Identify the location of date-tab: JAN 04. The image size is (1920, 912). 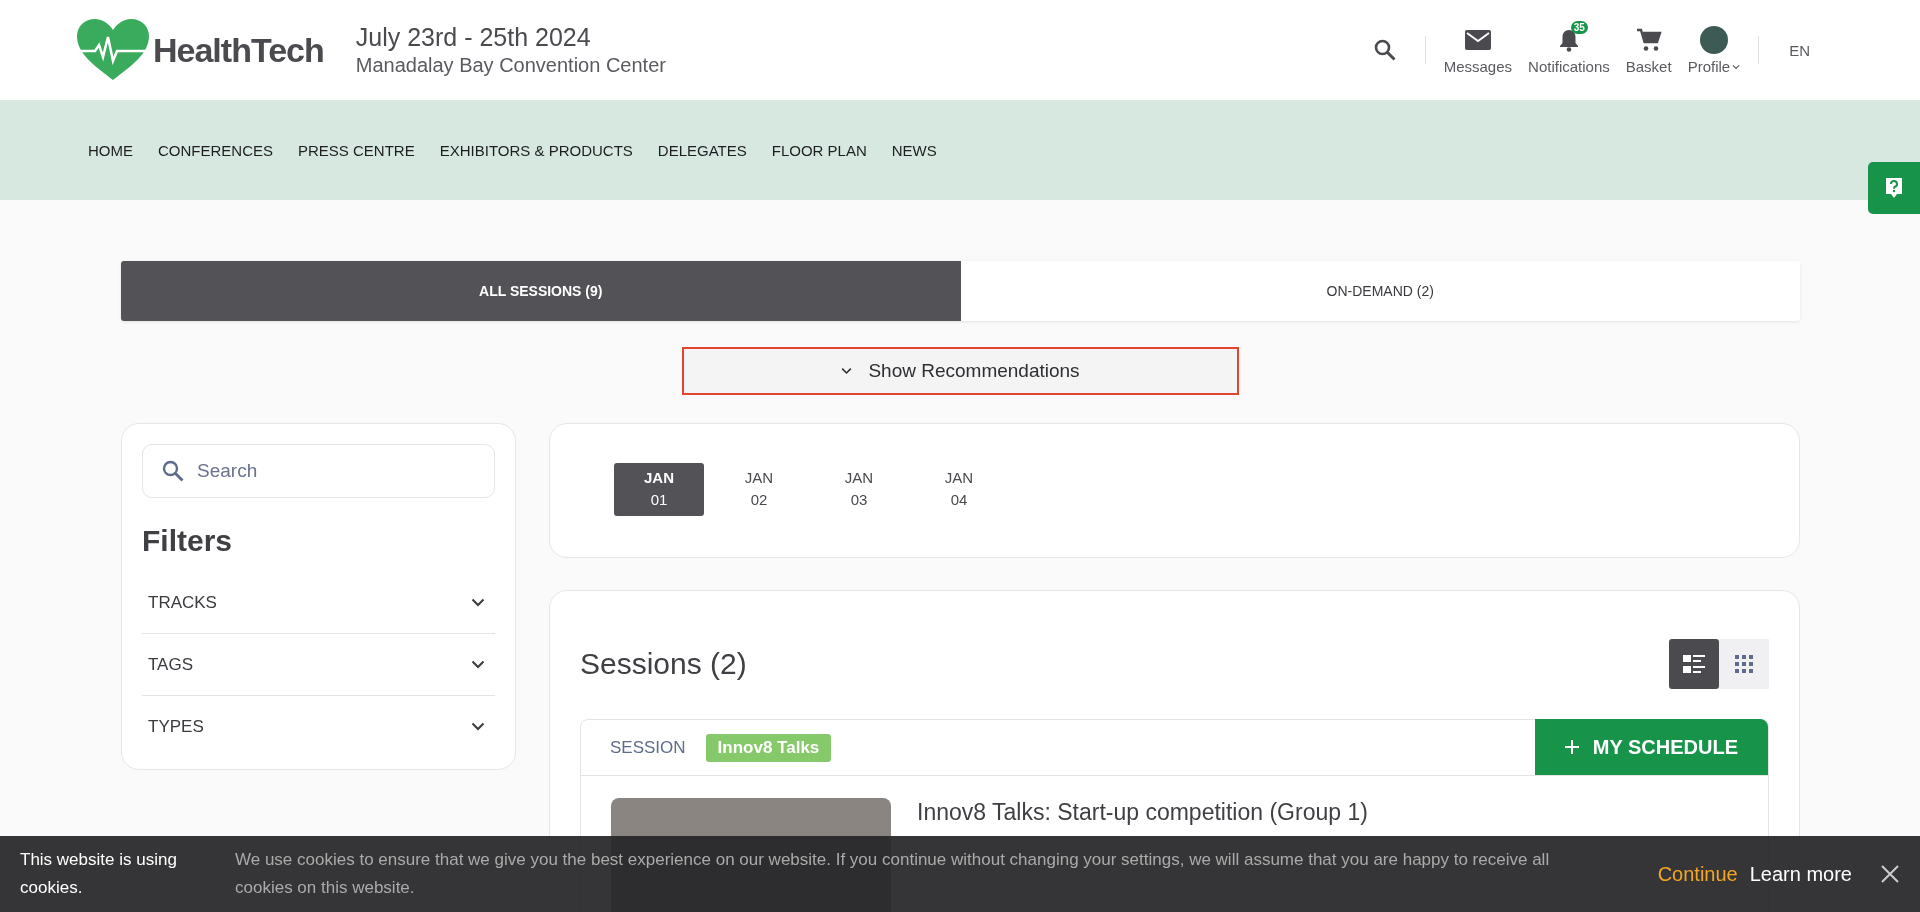
(959, 489).